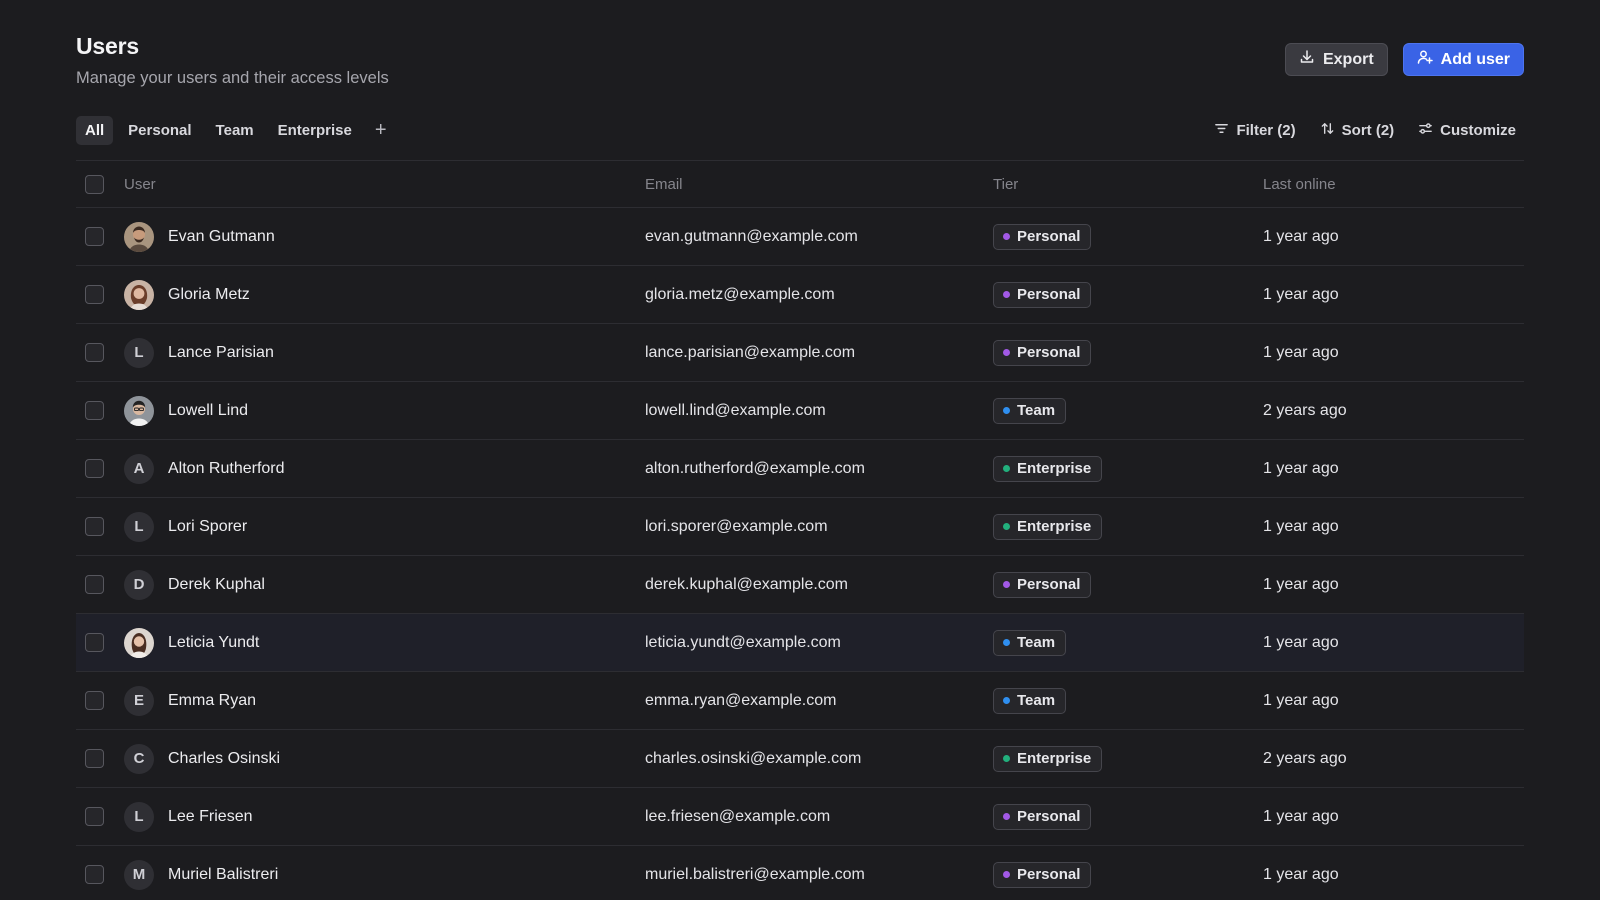 The image size is (1600, 900). I want to click on add-user-label: Add user, so click(1475, 59).